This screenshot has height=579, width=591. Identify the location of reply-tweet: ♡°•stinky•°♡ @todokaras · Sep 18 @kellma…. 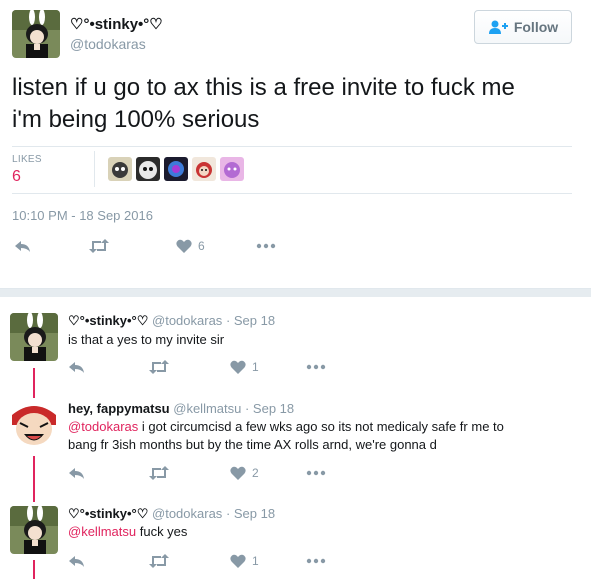
(295, 538).